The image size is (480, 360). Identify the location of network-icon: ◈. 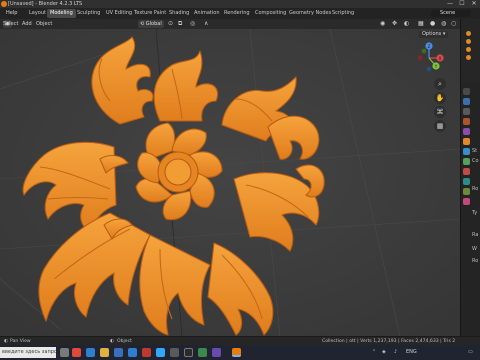
(384, 352).